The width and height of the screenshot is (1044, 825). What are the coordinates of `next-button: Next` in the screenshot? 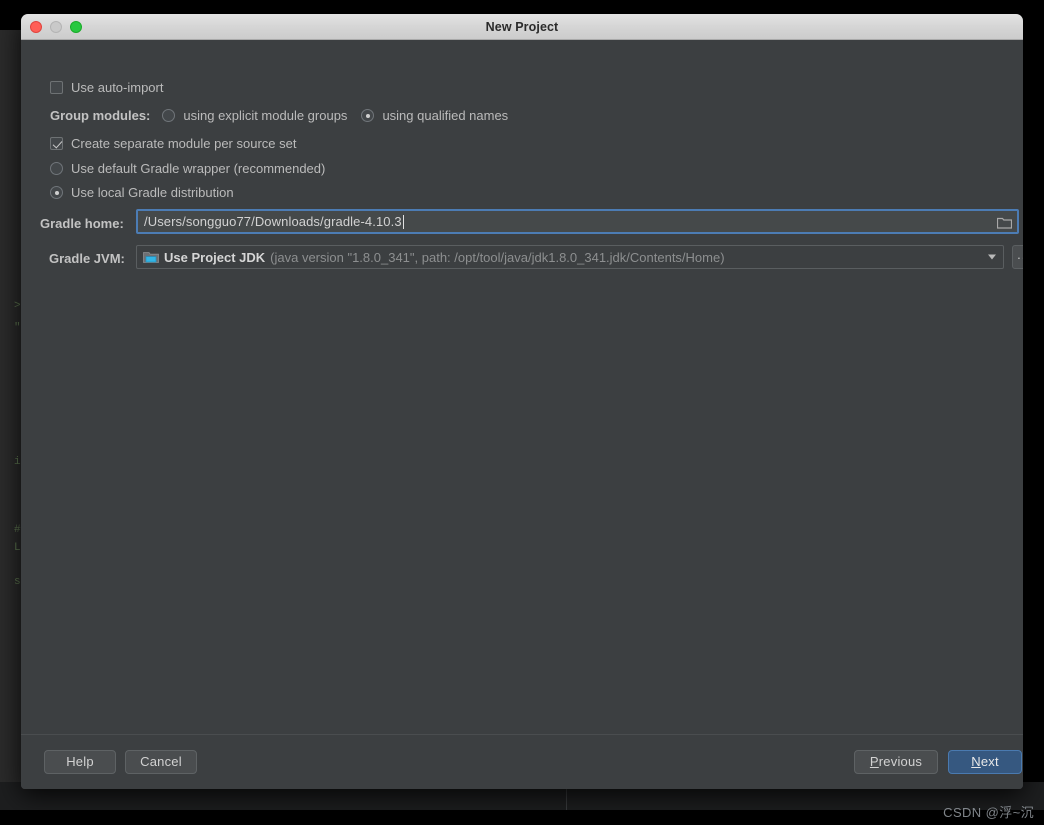 It's located at (985, 762).